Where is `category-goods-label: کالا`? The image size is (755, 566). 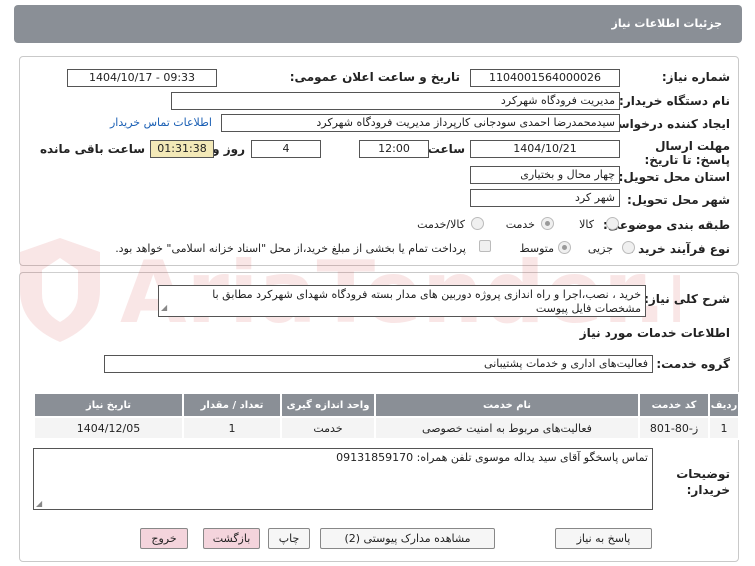 category-goods-label: کالا is located at coordinates (586, 224).